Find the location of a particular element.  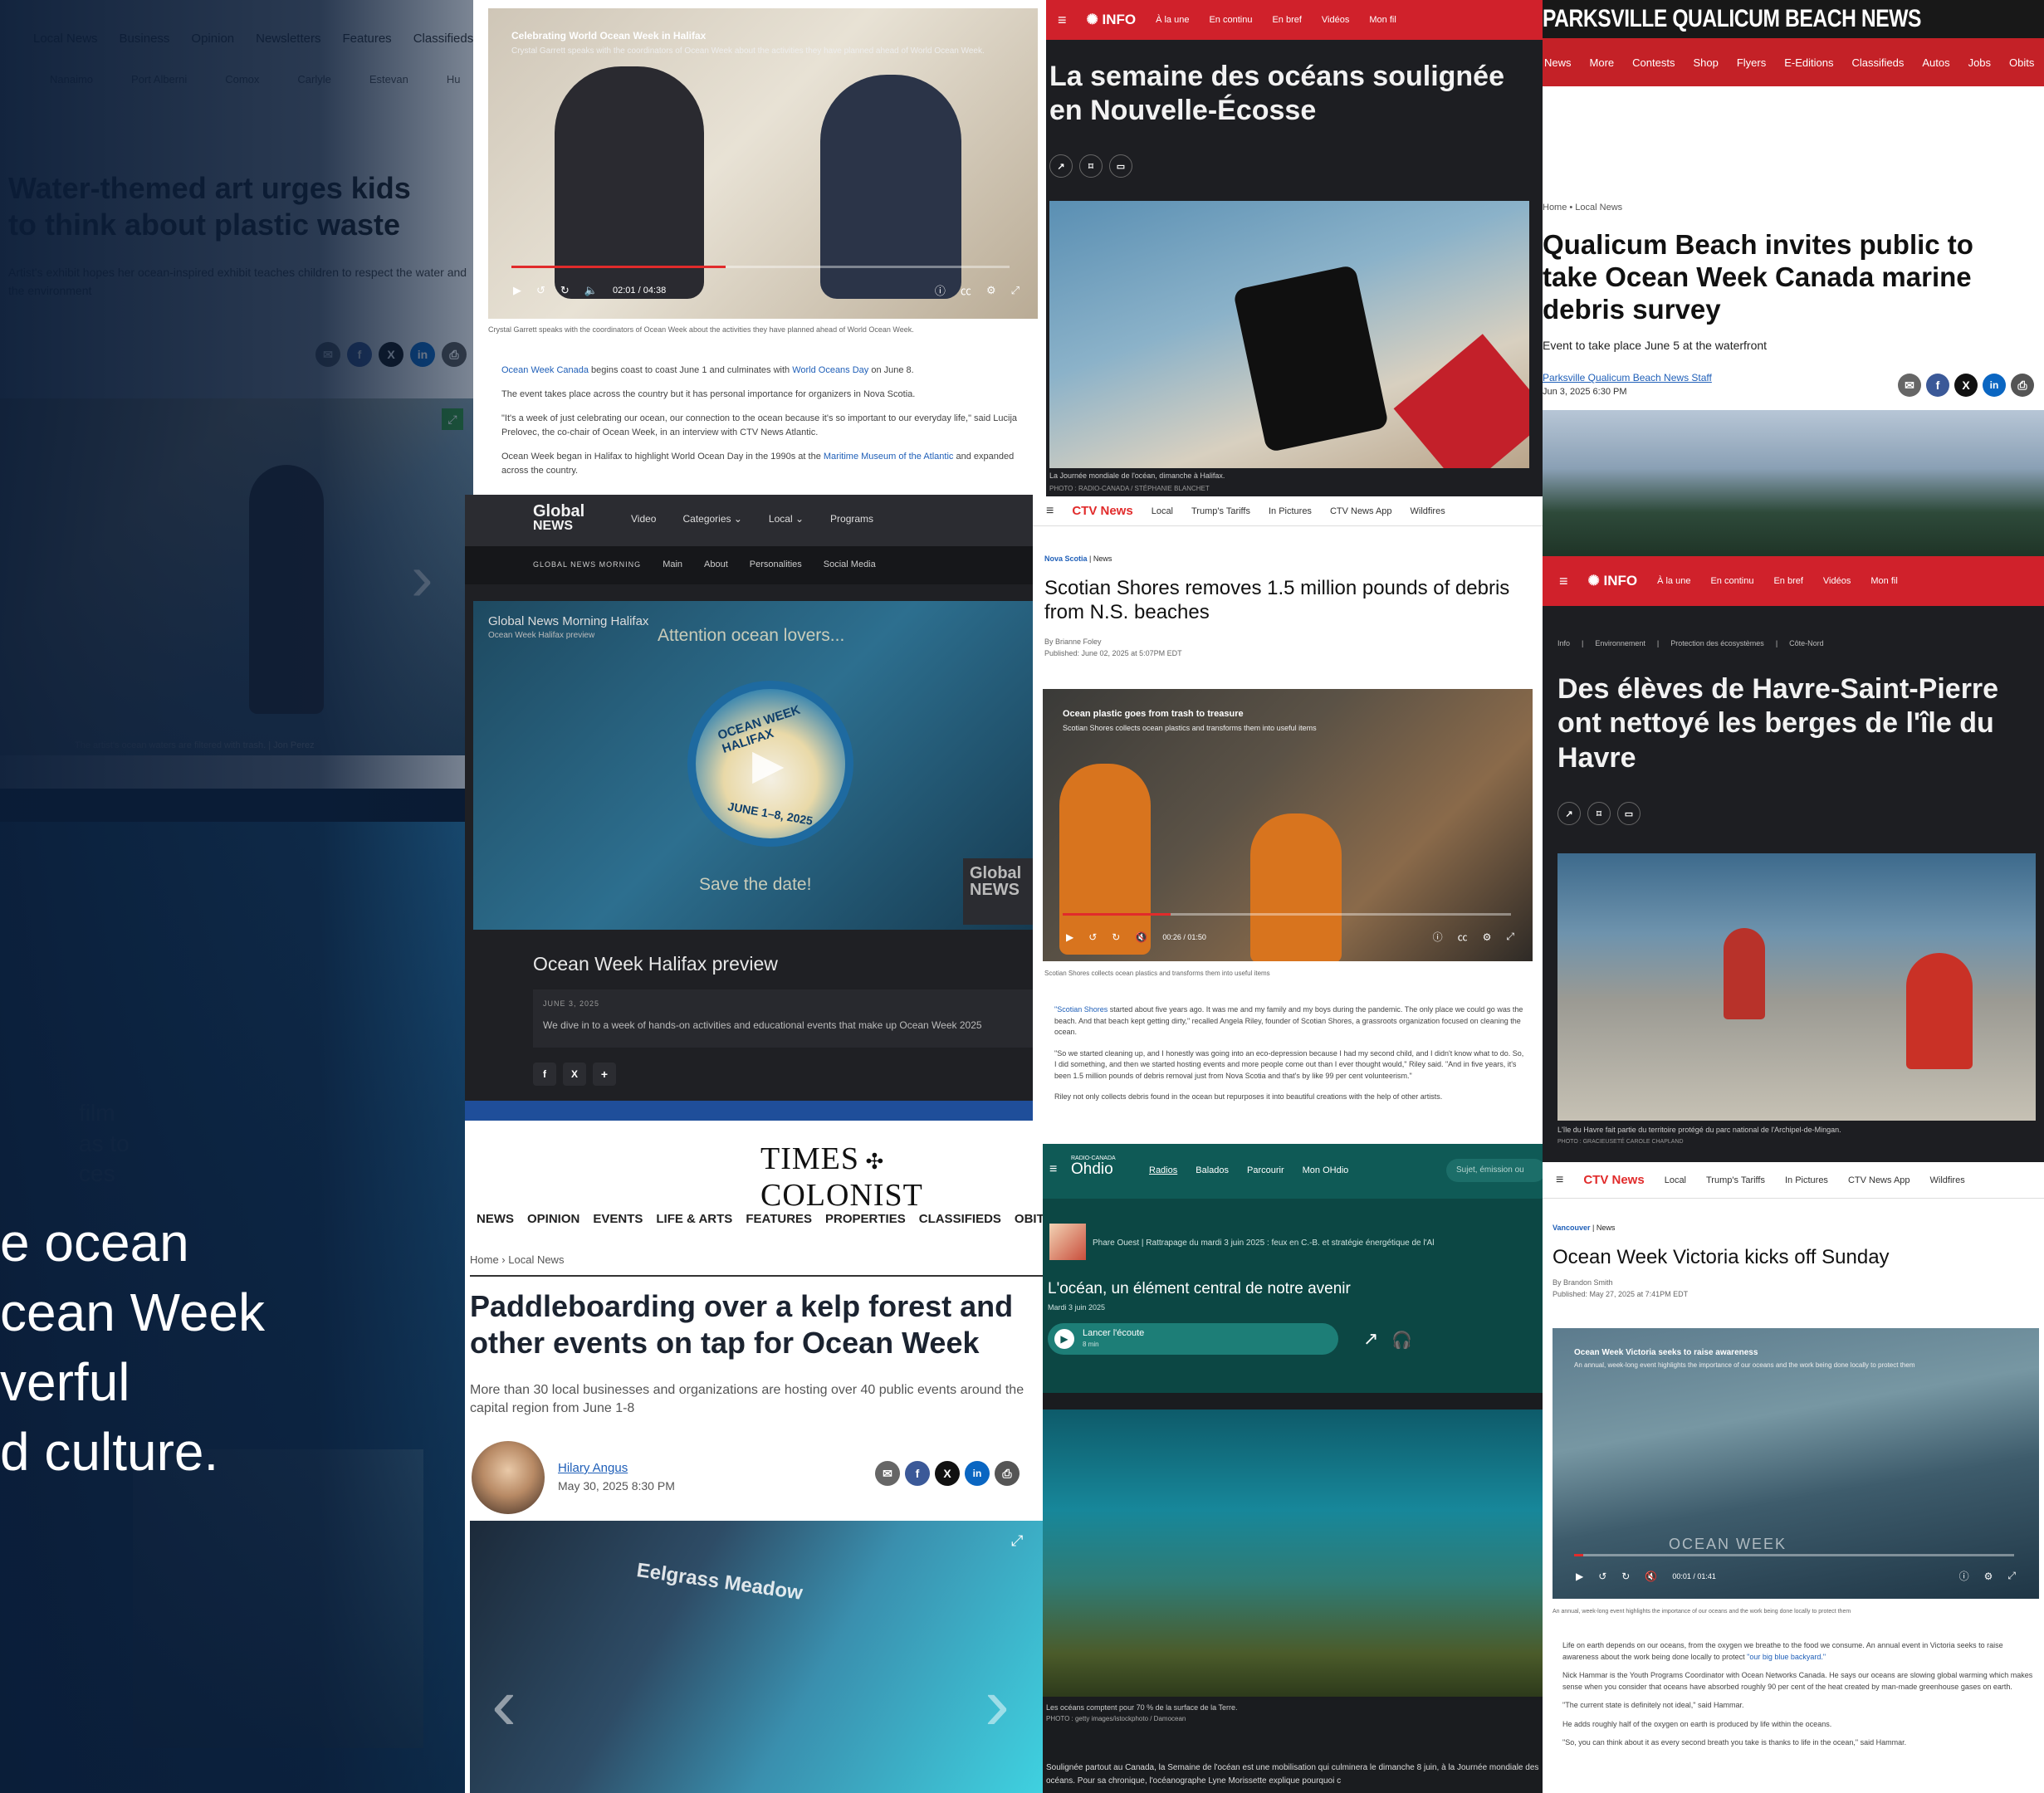

crumb-item: Côte-Nord is located at coordinates (1806, 643).